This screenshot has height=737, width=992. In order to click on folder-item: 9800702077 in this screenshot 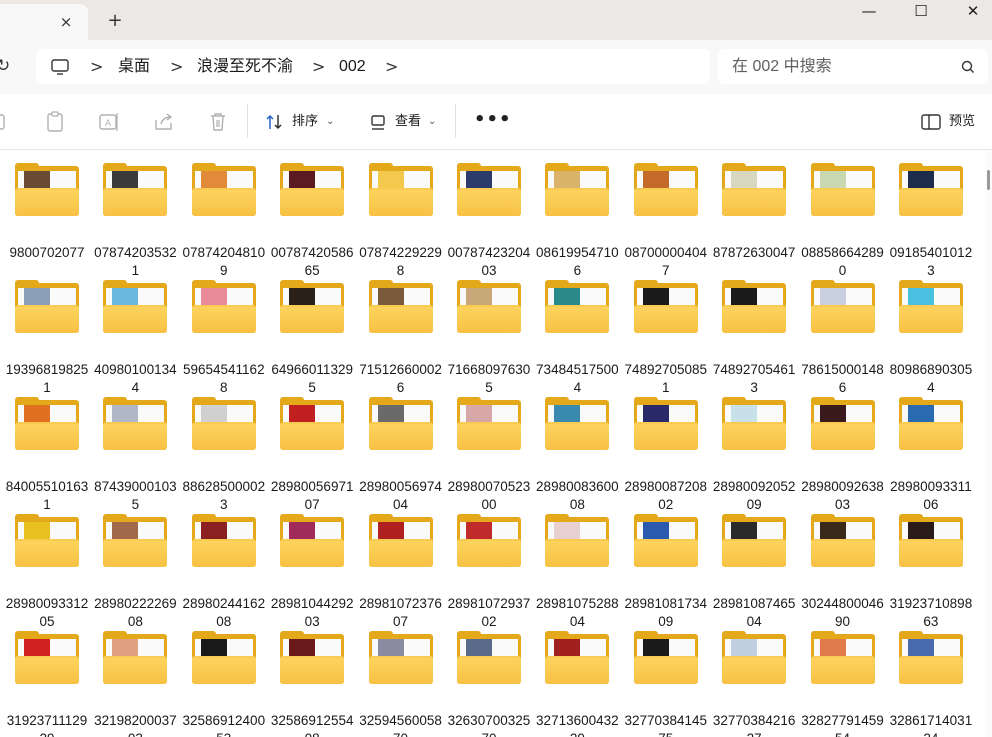, I will do `click(47, 222)`.